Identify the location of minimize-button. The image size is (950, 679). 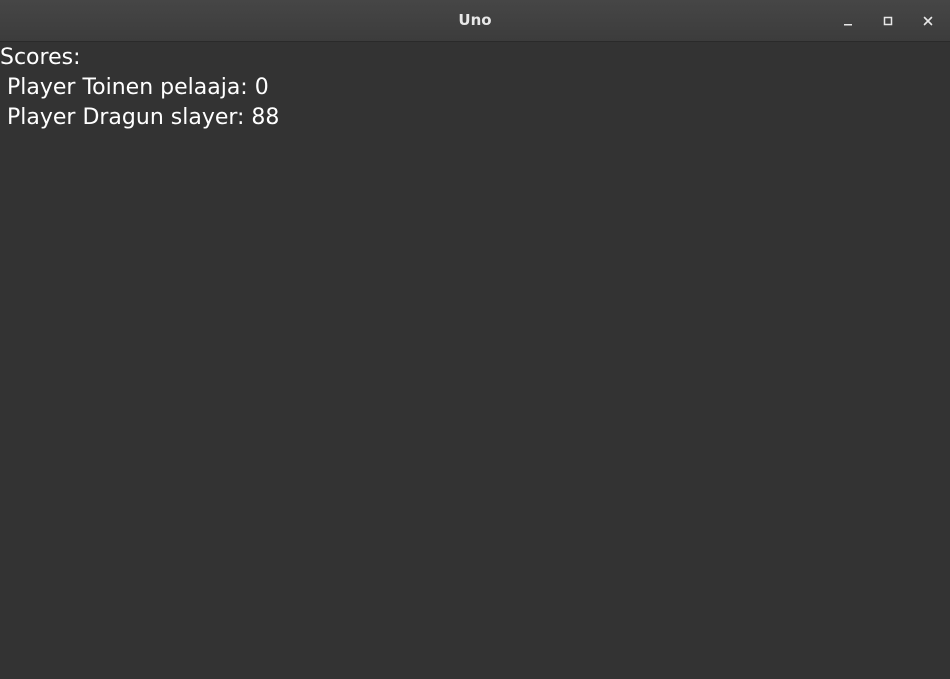
(848, 21).